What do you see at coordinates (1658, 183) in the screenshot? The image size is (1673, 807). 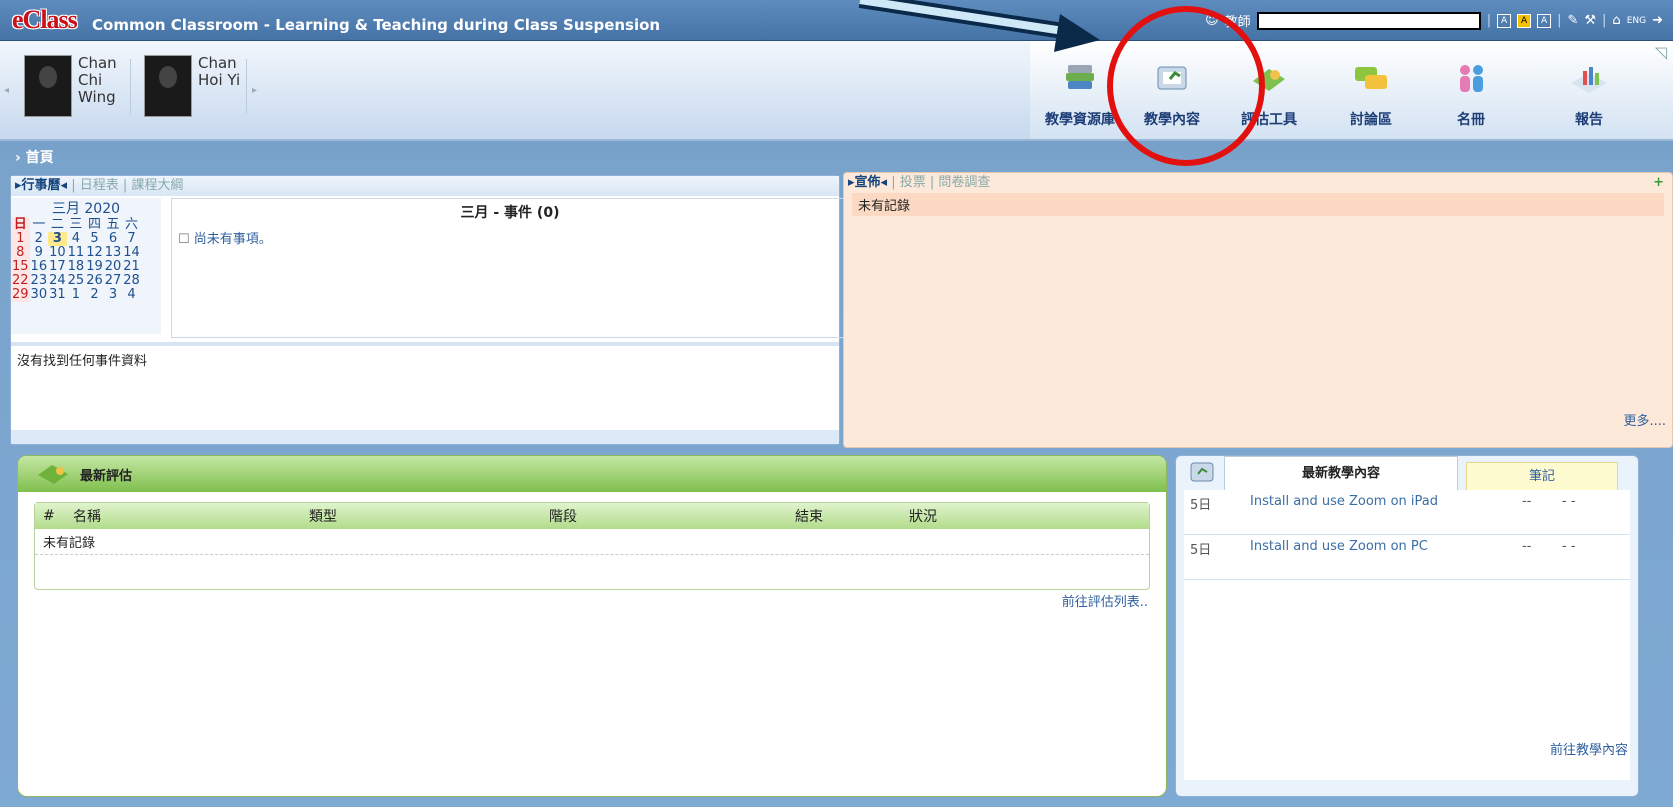 I see `add-announcement-button: +` at bounding box center [1658, 183].